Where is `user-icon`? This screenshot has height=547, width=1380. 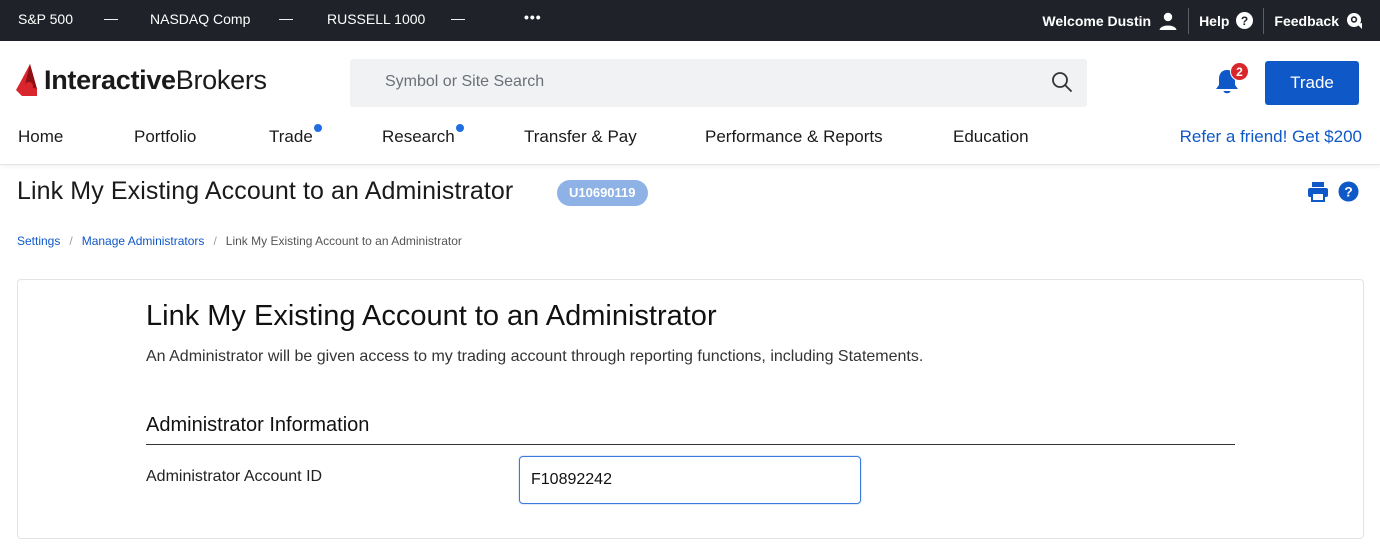 user-icon is located at coordinates (1168, 21).